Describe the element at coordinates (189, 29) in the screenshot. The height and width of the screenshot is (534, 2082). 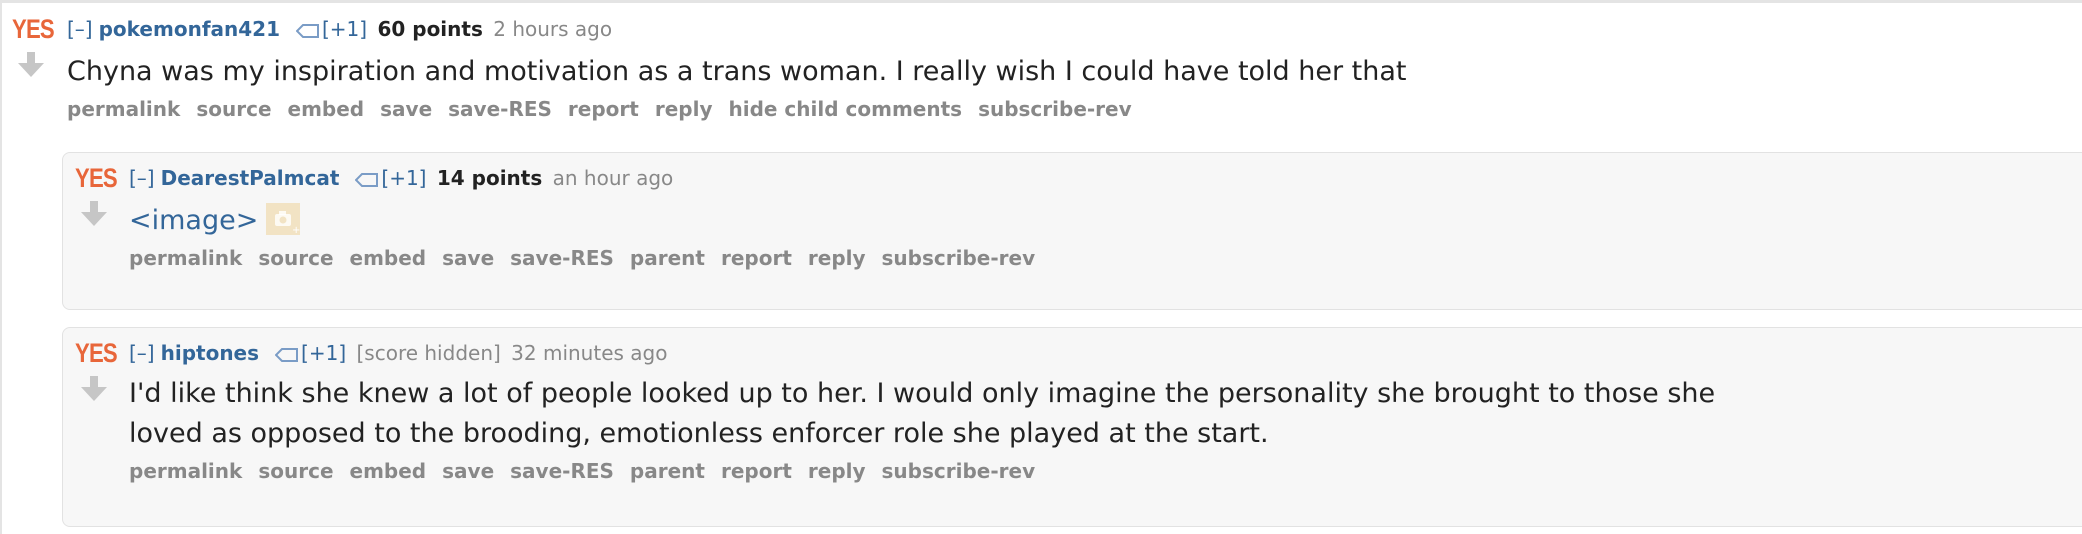
I see `author-link: pokemonfan421` at that location.